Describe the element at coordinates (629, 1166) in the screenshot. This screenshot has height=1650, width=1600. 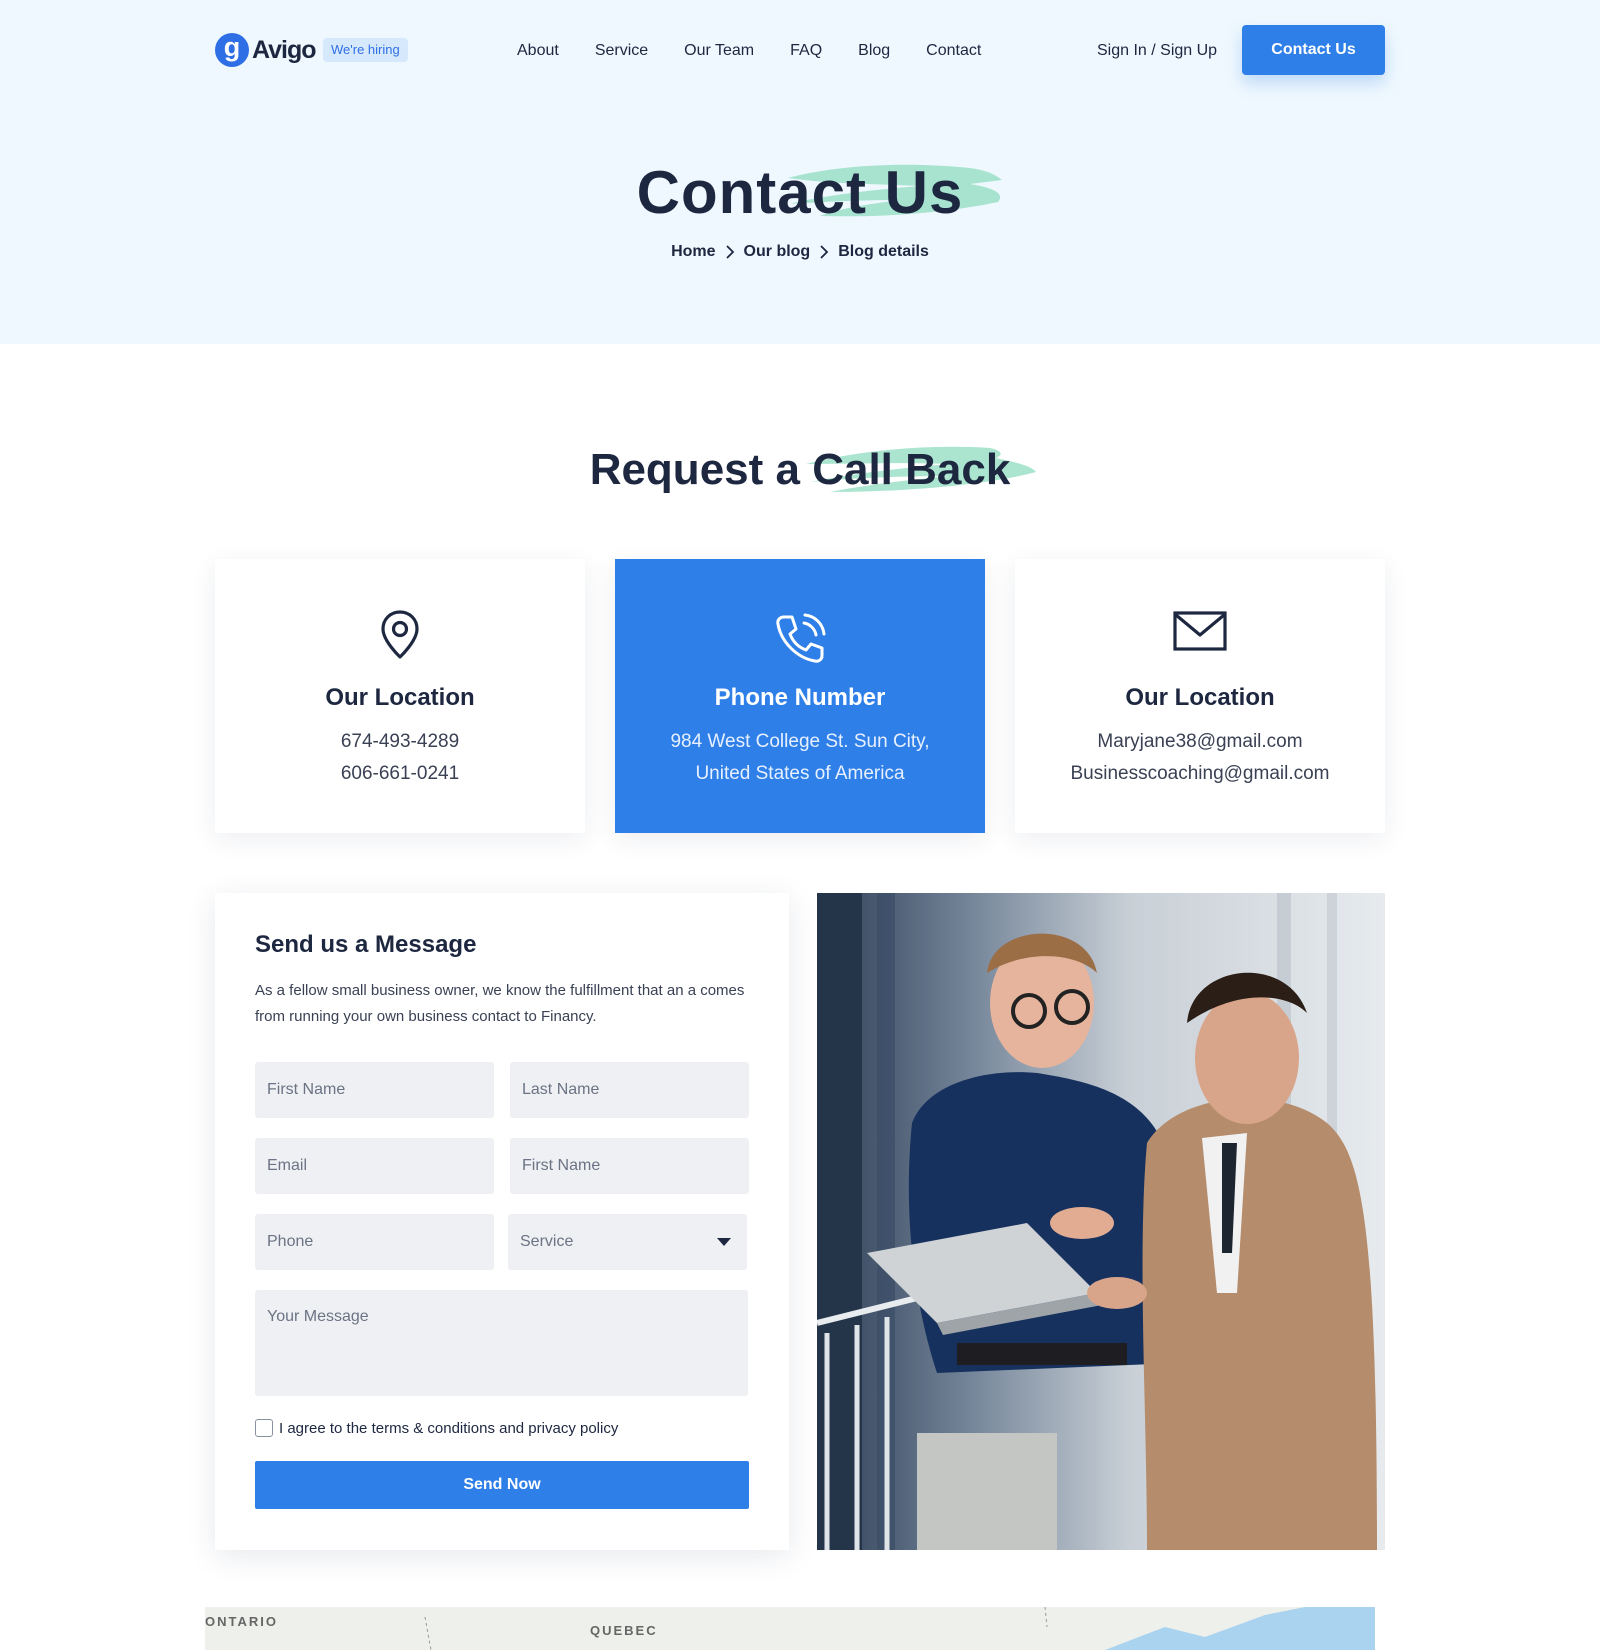
I see `first-name-input-2: First Name` at that location.